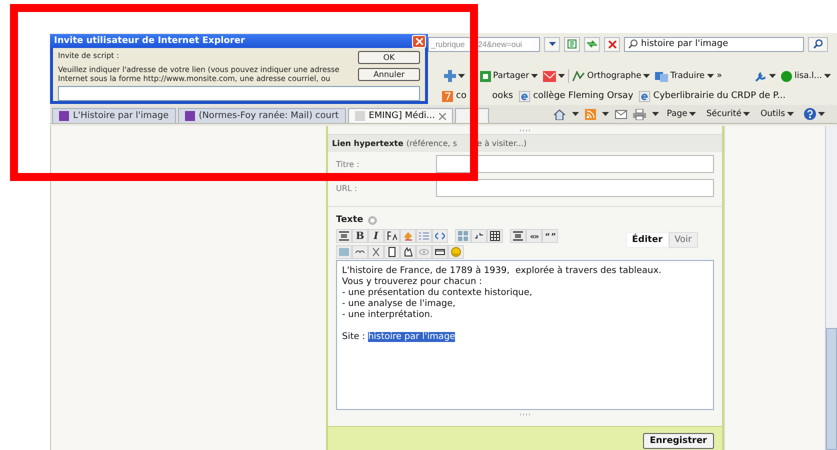 Image resolution: width=837 pixels, height=450 pixels. Describe the element at coordinates (388, 315) in the screenshot. I see `editor-text-line: - une interprétation.` at that location.